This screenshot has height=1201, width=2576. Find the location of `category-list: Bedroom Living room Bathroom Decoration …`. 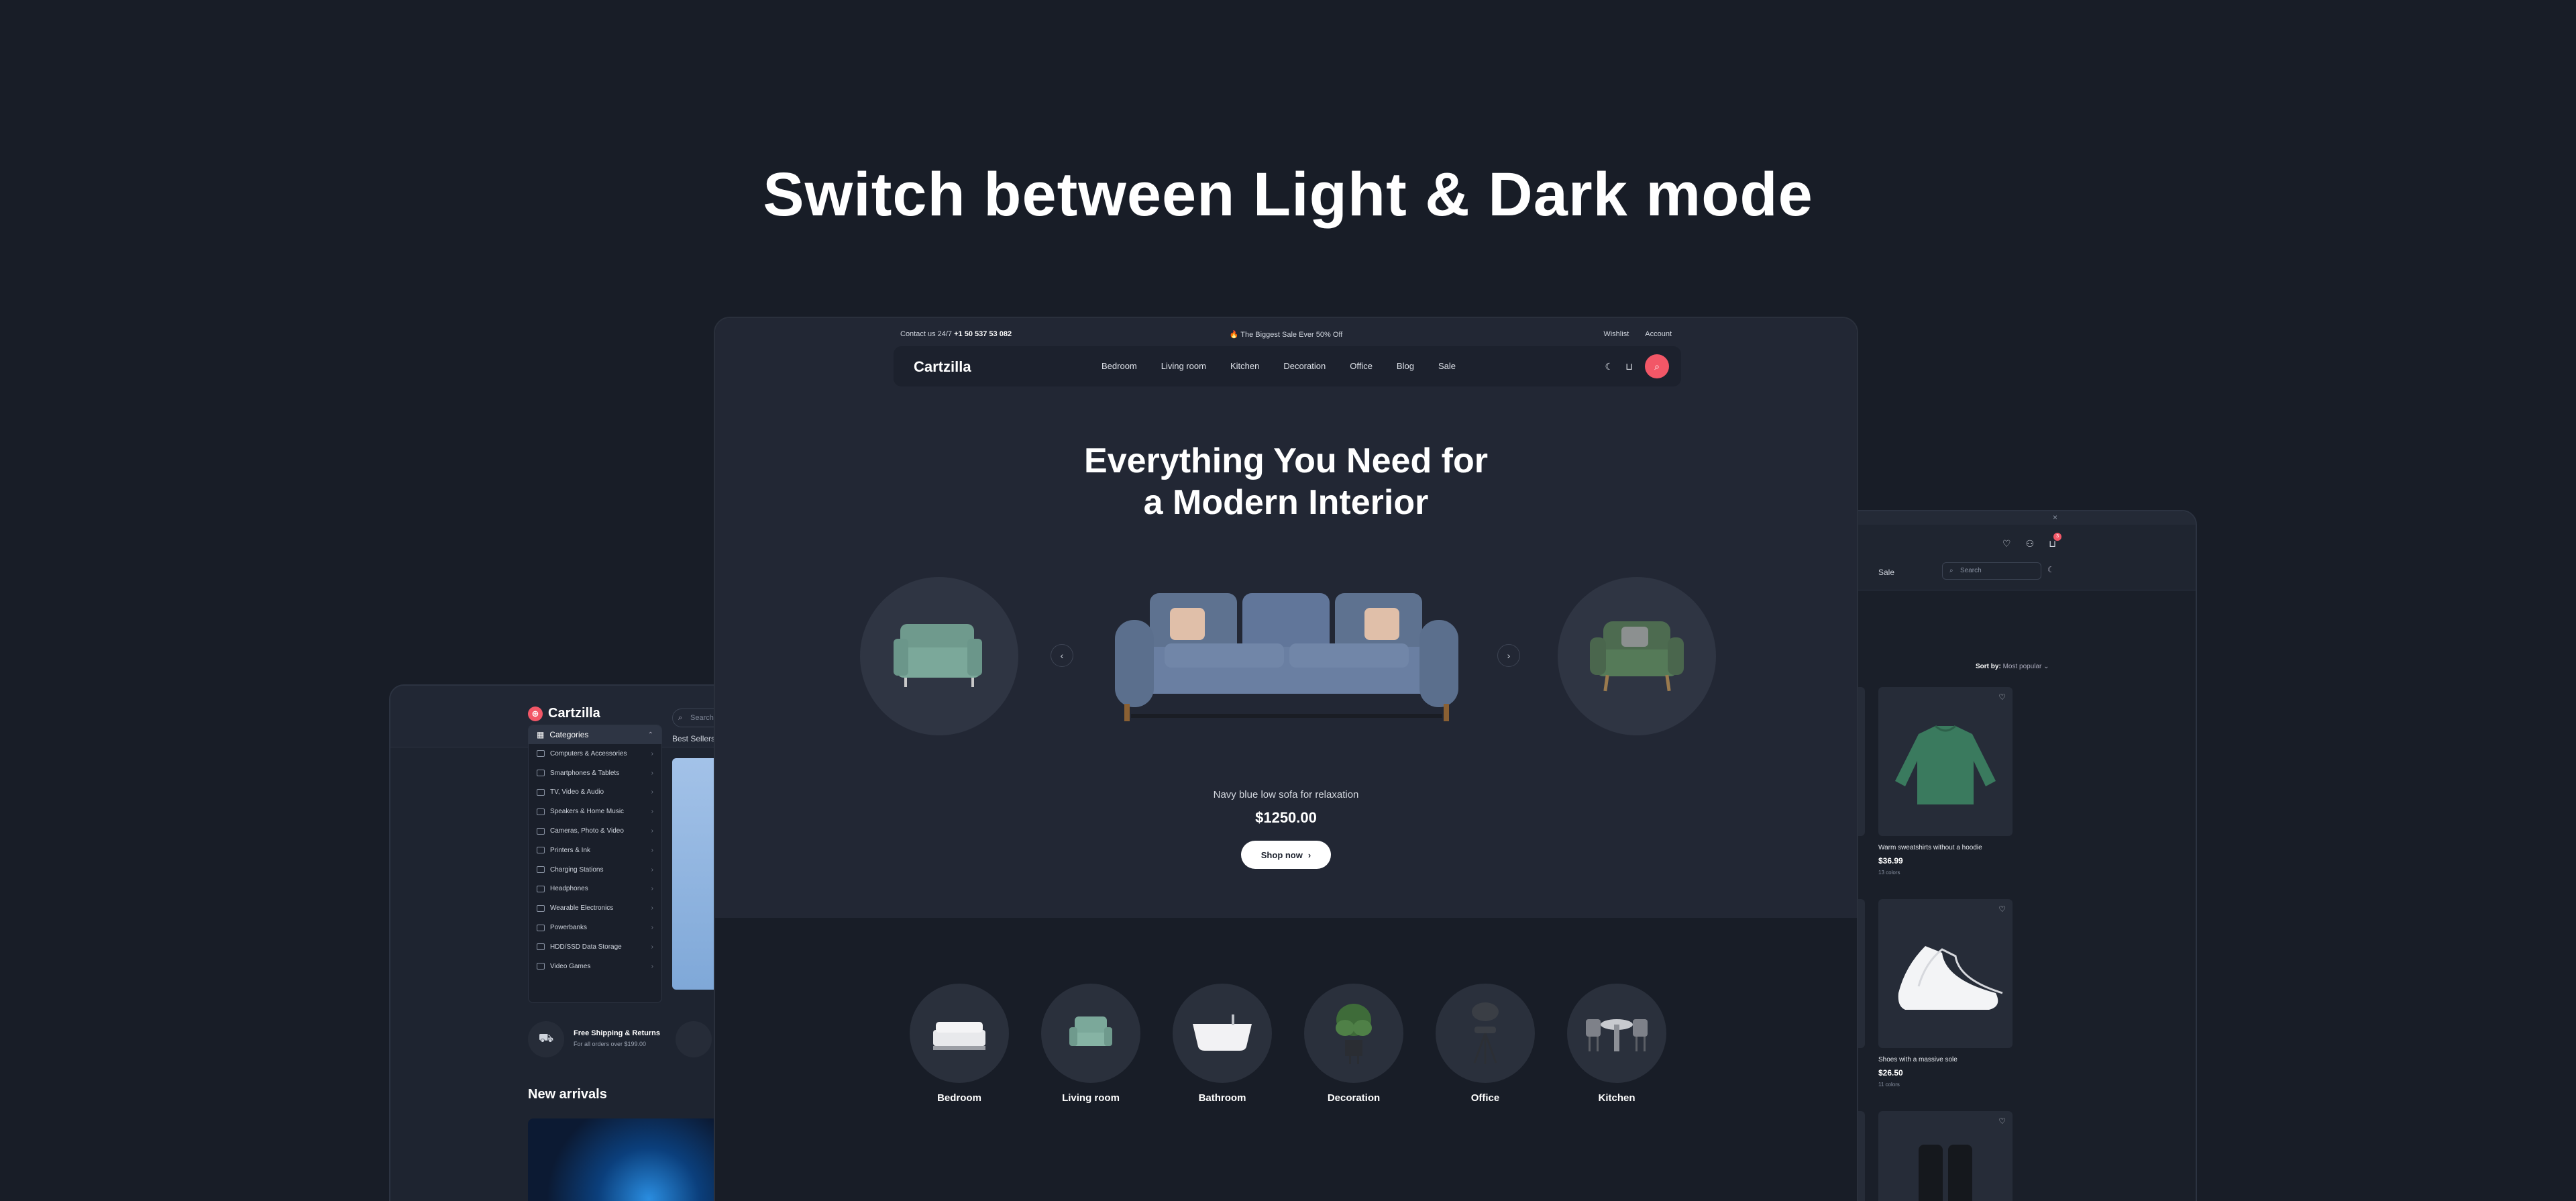

category-list: Bedroom Living room Bathroom Decoration … is located at coordinates (1288, 1044).